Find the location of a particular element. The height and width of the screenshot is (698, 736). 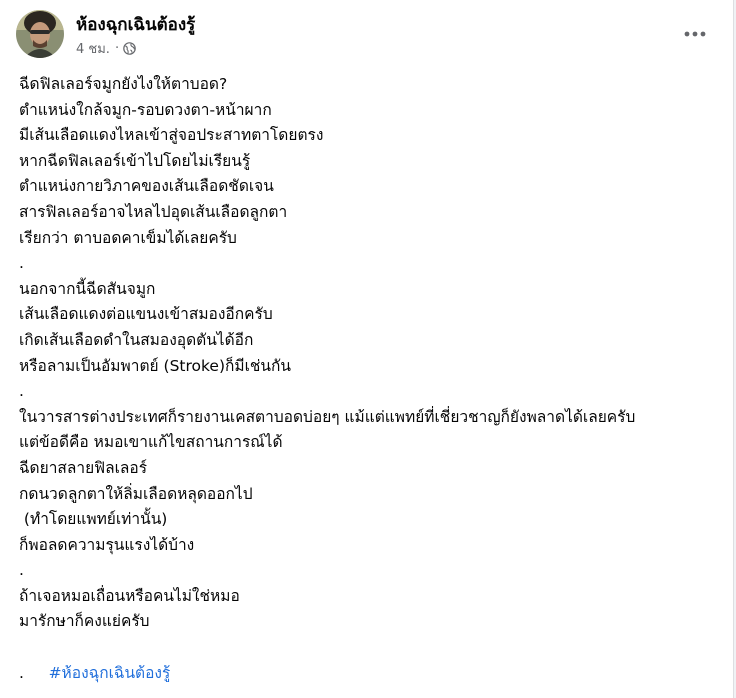

post-line: ฉีดยาสลายฟิลเลอร์ is located at coordinates (83, 467).